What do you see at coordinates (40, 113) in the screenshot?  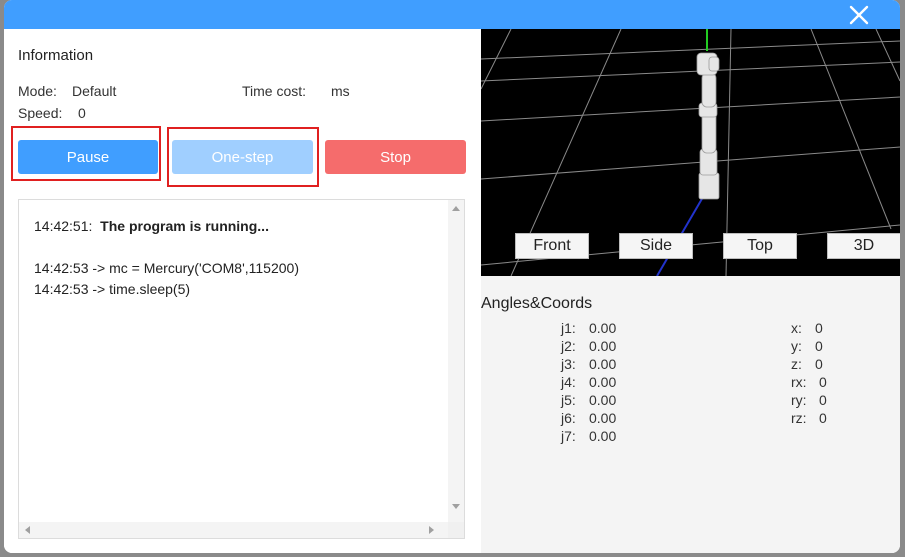 I see `speed-label: Speed:` at bounding box center [40, 113].